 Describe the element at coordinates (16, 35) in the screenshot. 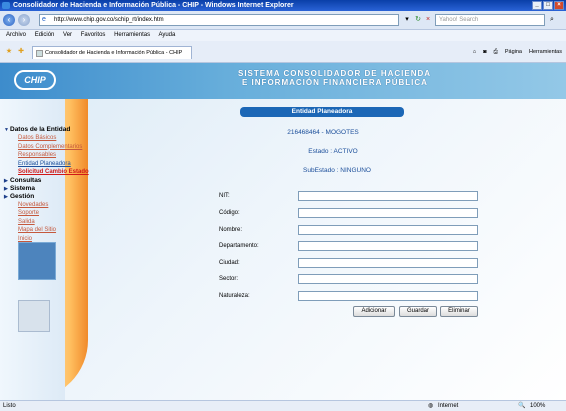

I see `menu-archivo: Archivo` at that location.